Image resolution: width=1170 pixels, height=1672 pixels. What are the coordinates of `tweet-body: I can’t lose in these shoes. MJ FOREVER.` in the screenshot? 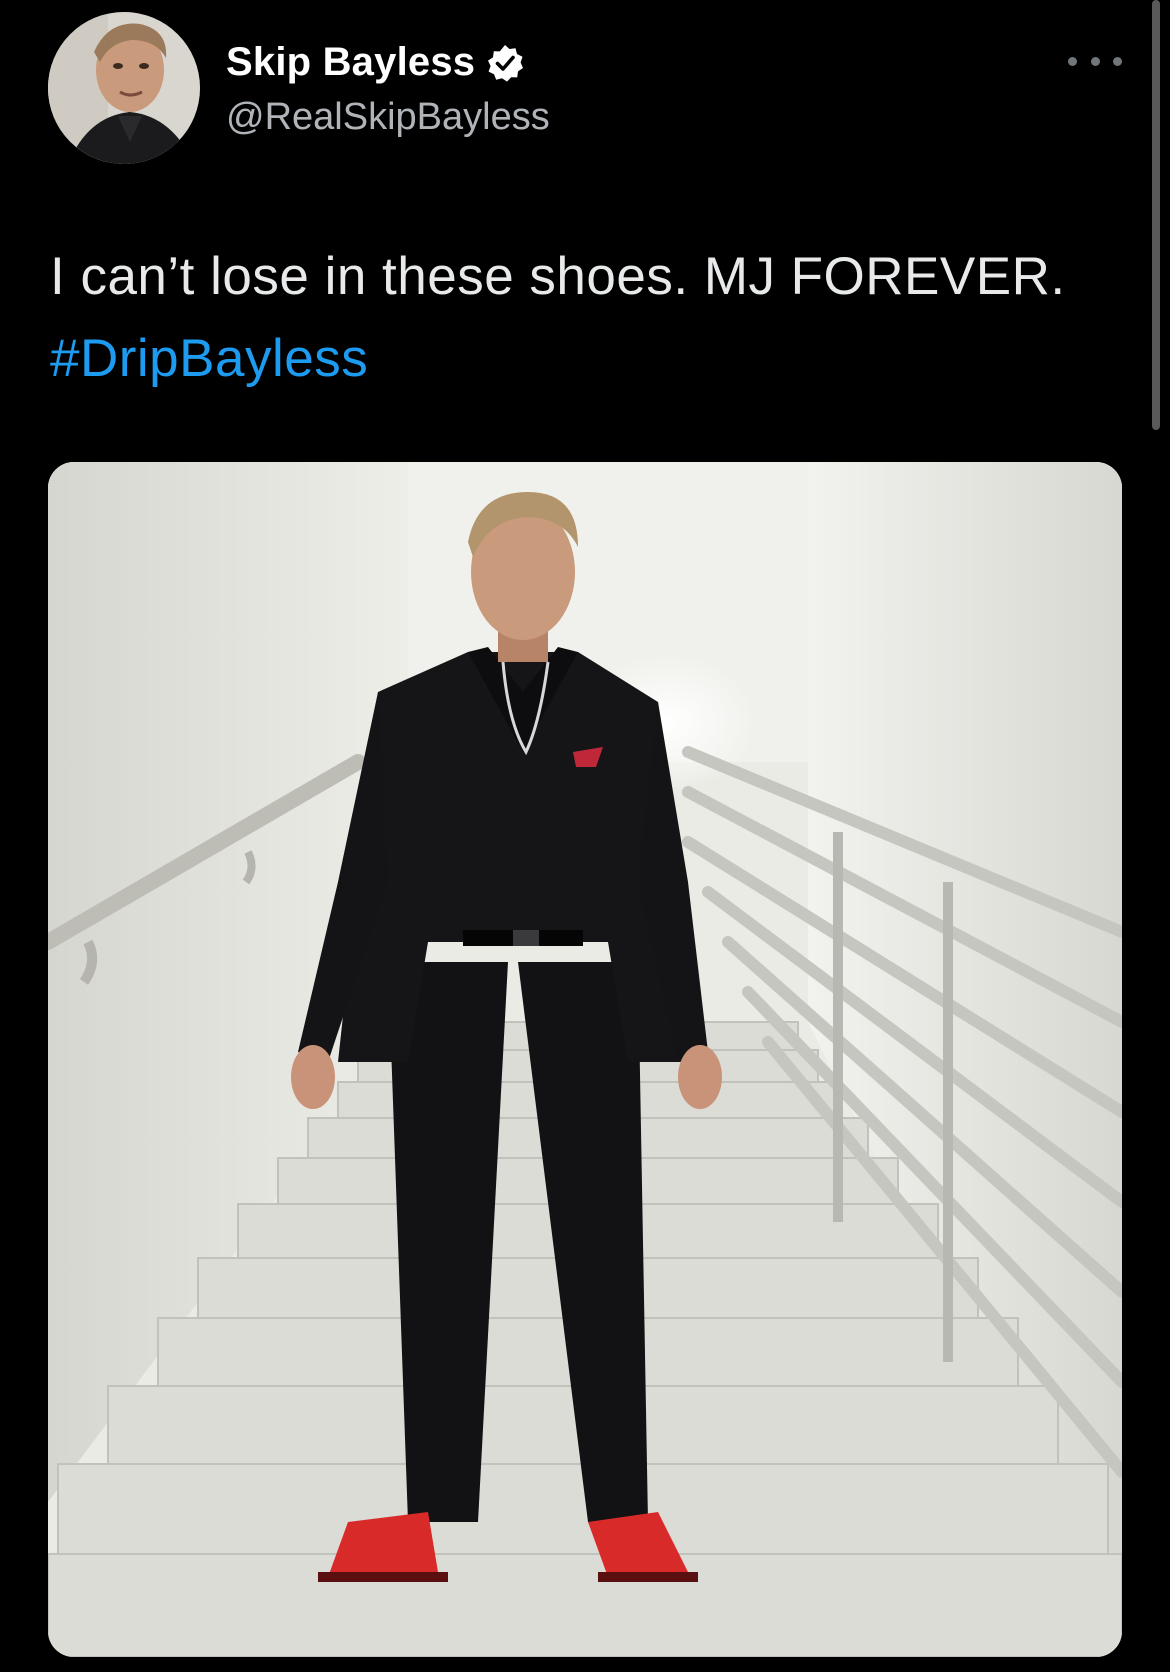 It's located at (558, 276).